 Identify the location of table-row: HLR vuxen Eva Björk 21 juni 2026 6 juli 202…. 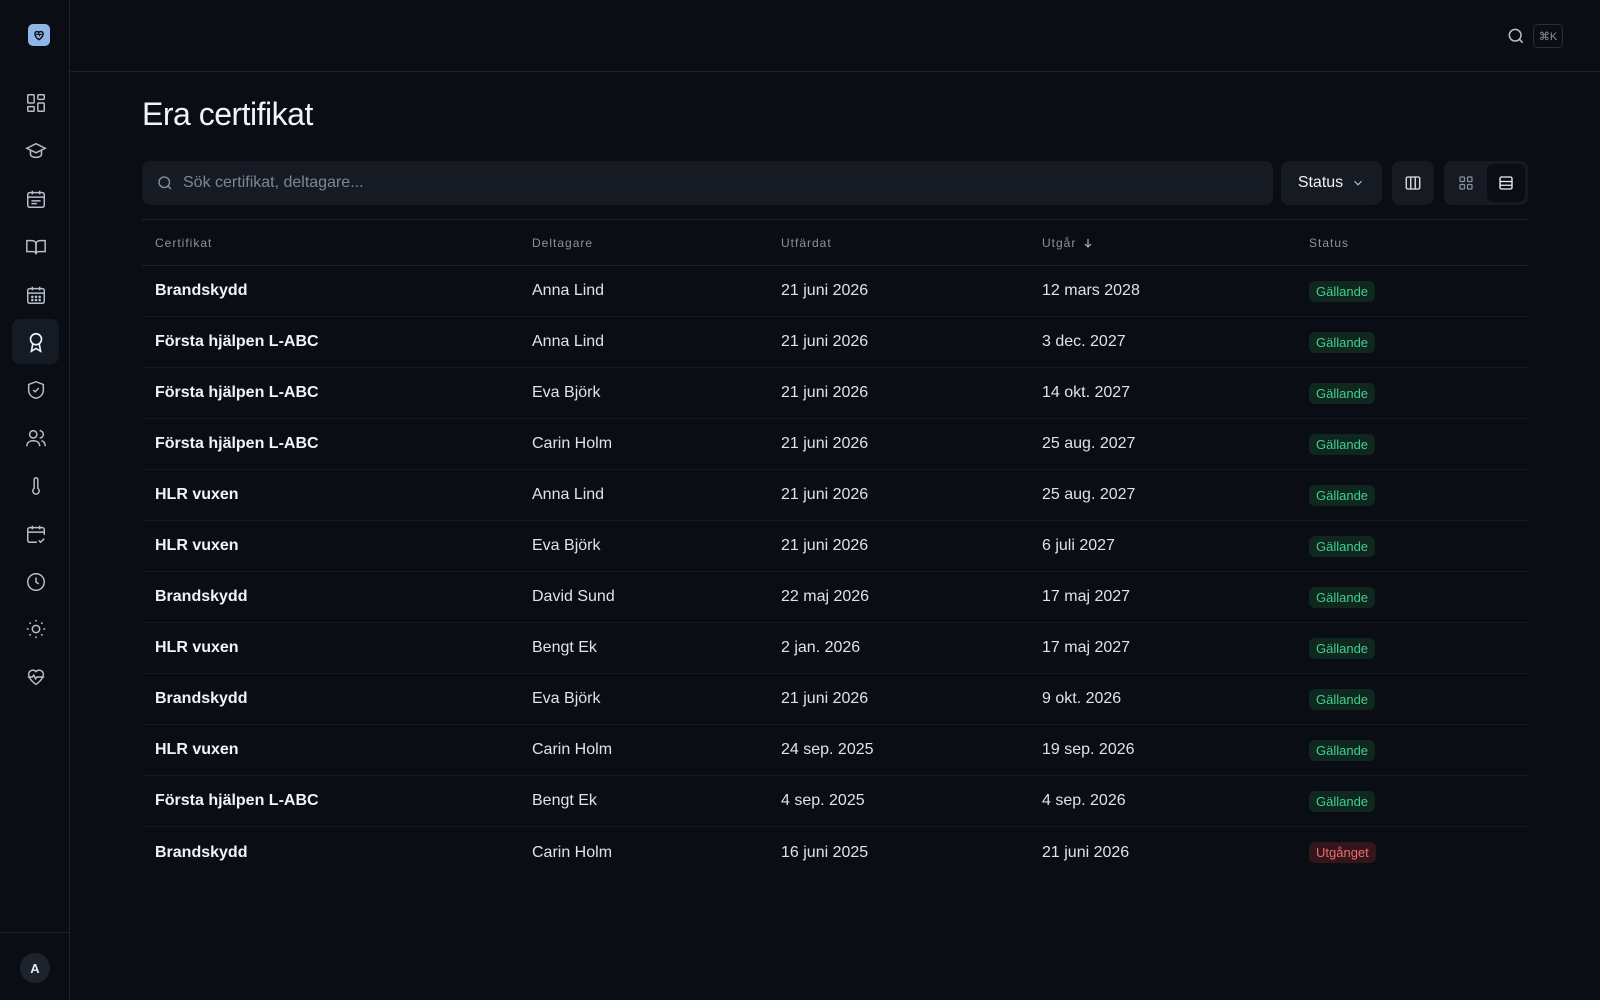
(835, 546).